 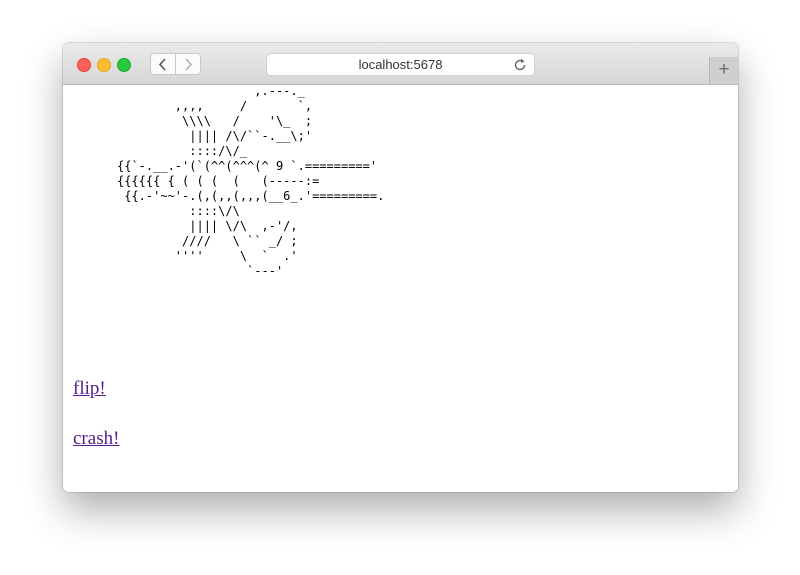 I want to click on chevron-right-icon, so click(x=189, y=64).